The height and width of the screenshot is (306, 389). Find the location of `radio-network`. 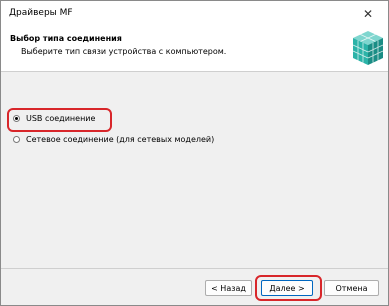

radio-network is located at coordinates (16, 139).